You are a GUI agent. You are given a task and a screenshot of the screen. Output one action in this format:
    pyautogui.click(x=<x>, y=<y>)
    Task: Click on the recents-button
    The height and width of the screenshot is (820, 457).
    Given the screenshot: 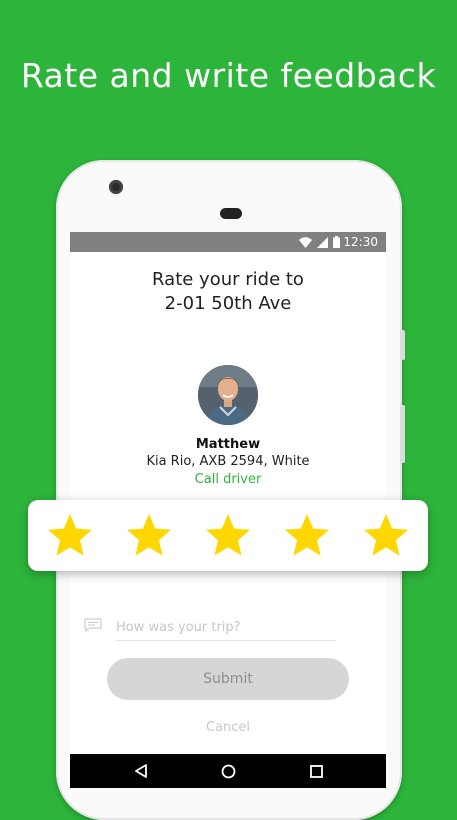 What is the action you would take?
    pyautogui.click(x=316, y=771)
    